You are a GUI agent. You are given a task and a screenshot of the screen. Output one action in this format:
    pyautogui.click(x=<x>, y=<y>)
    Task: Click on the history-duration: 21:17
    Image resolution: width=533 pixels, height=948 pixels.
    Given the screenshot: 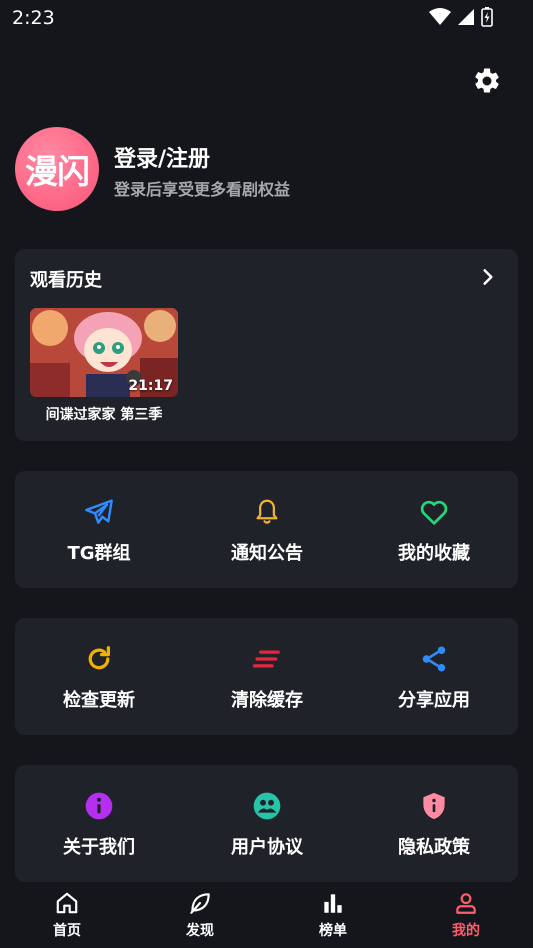 What is the action you would take?
    pyautogui.click(x=150, y=386)
    